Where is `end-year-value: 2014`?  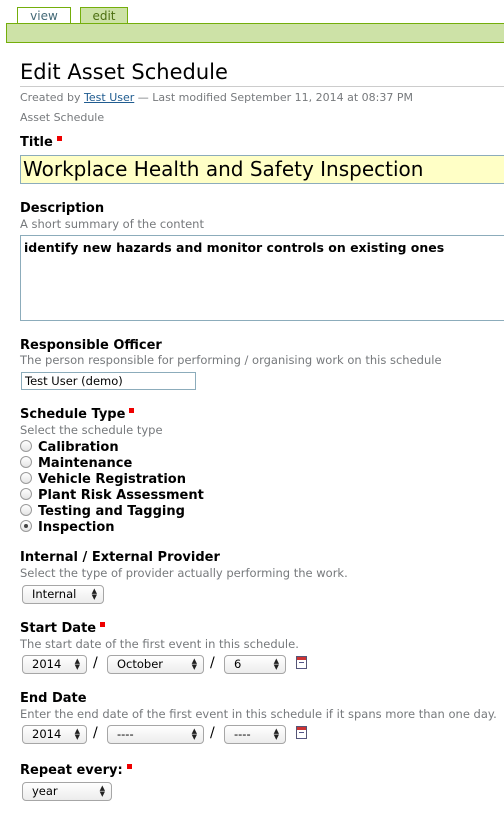 end-year-value: 2014 is located at coordinates (47, 734).